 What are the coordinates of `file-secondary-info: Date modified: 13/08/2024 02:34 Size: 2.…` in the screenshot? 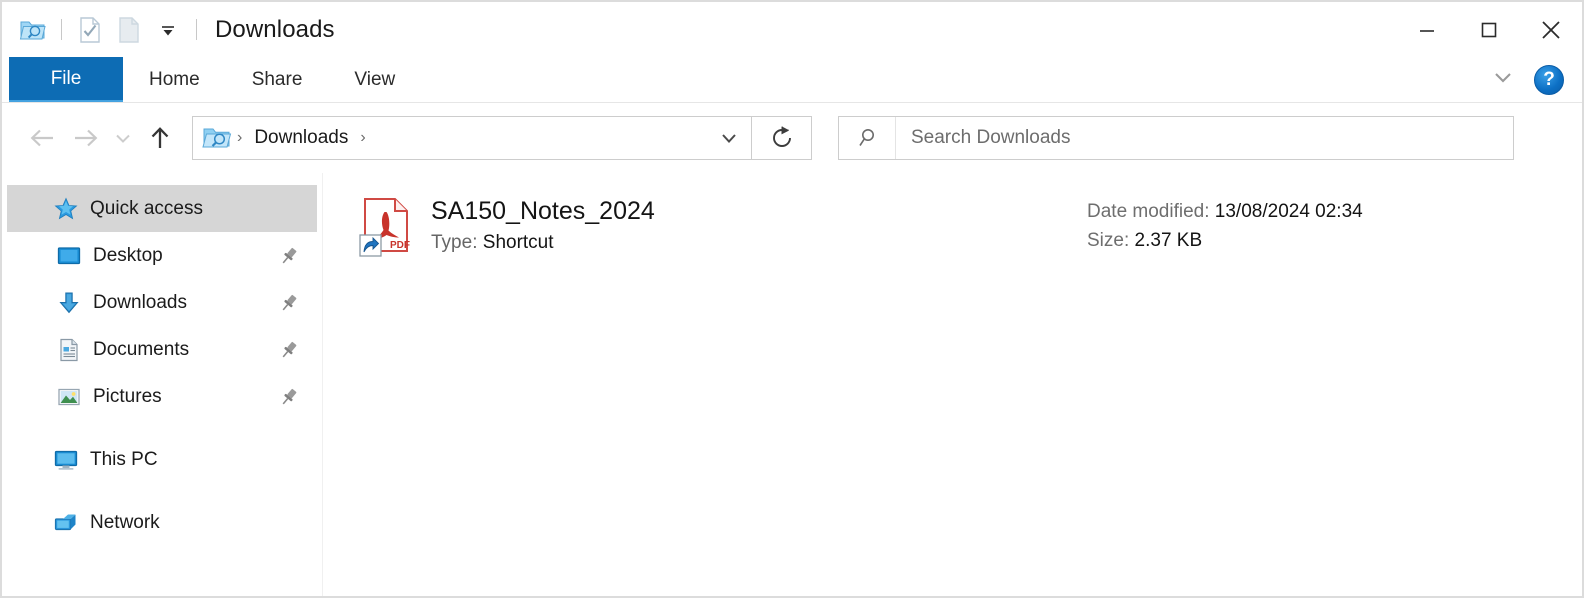 It's located at (1225, 226).